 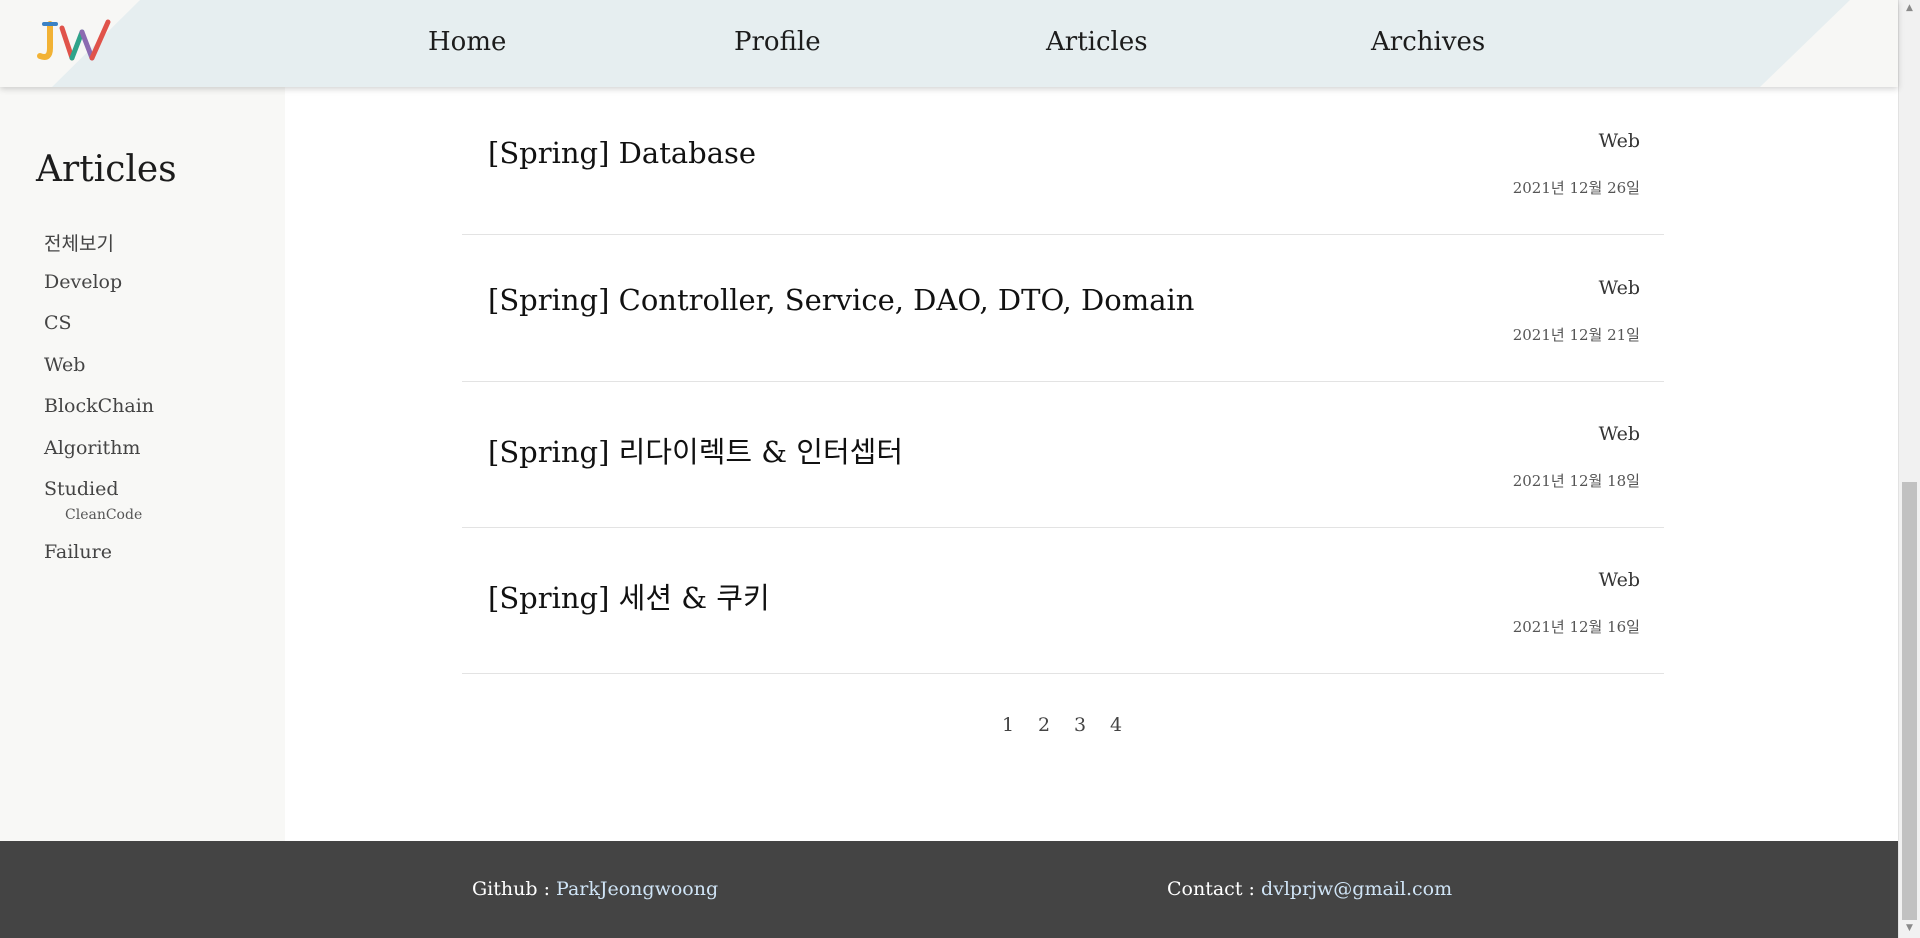 I want to click on sidebar-item-cs: CS, so click(x=58, y=323).